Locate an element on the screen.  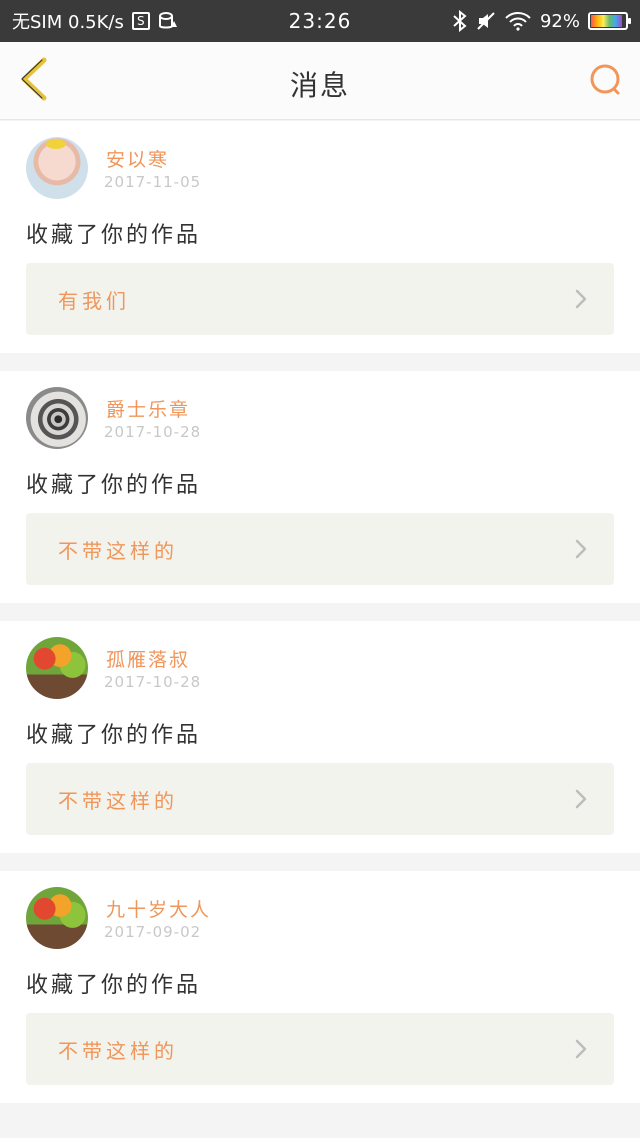
status-left: 无SIM 0.5K/s S is located at coordinates (95, 21).